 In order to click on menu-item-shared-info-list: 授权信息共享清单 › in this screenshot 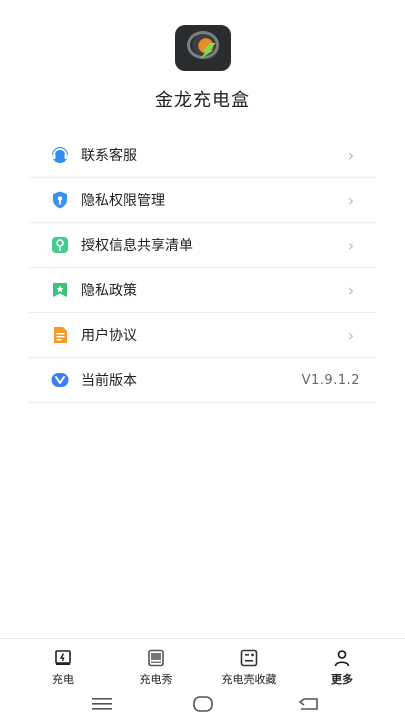, I will do `click(202, 245)`.